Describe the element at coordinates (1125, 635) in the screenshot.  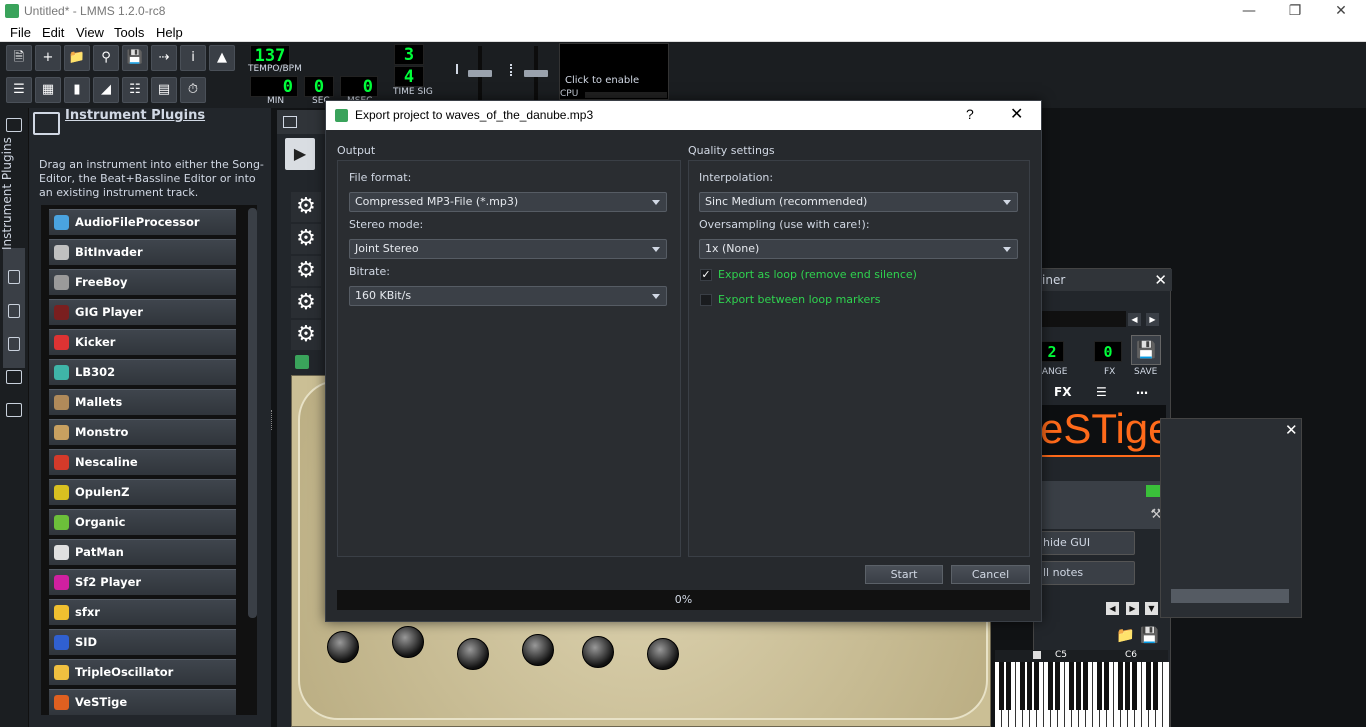
I see `open-folder-icon: 📁` at that location.